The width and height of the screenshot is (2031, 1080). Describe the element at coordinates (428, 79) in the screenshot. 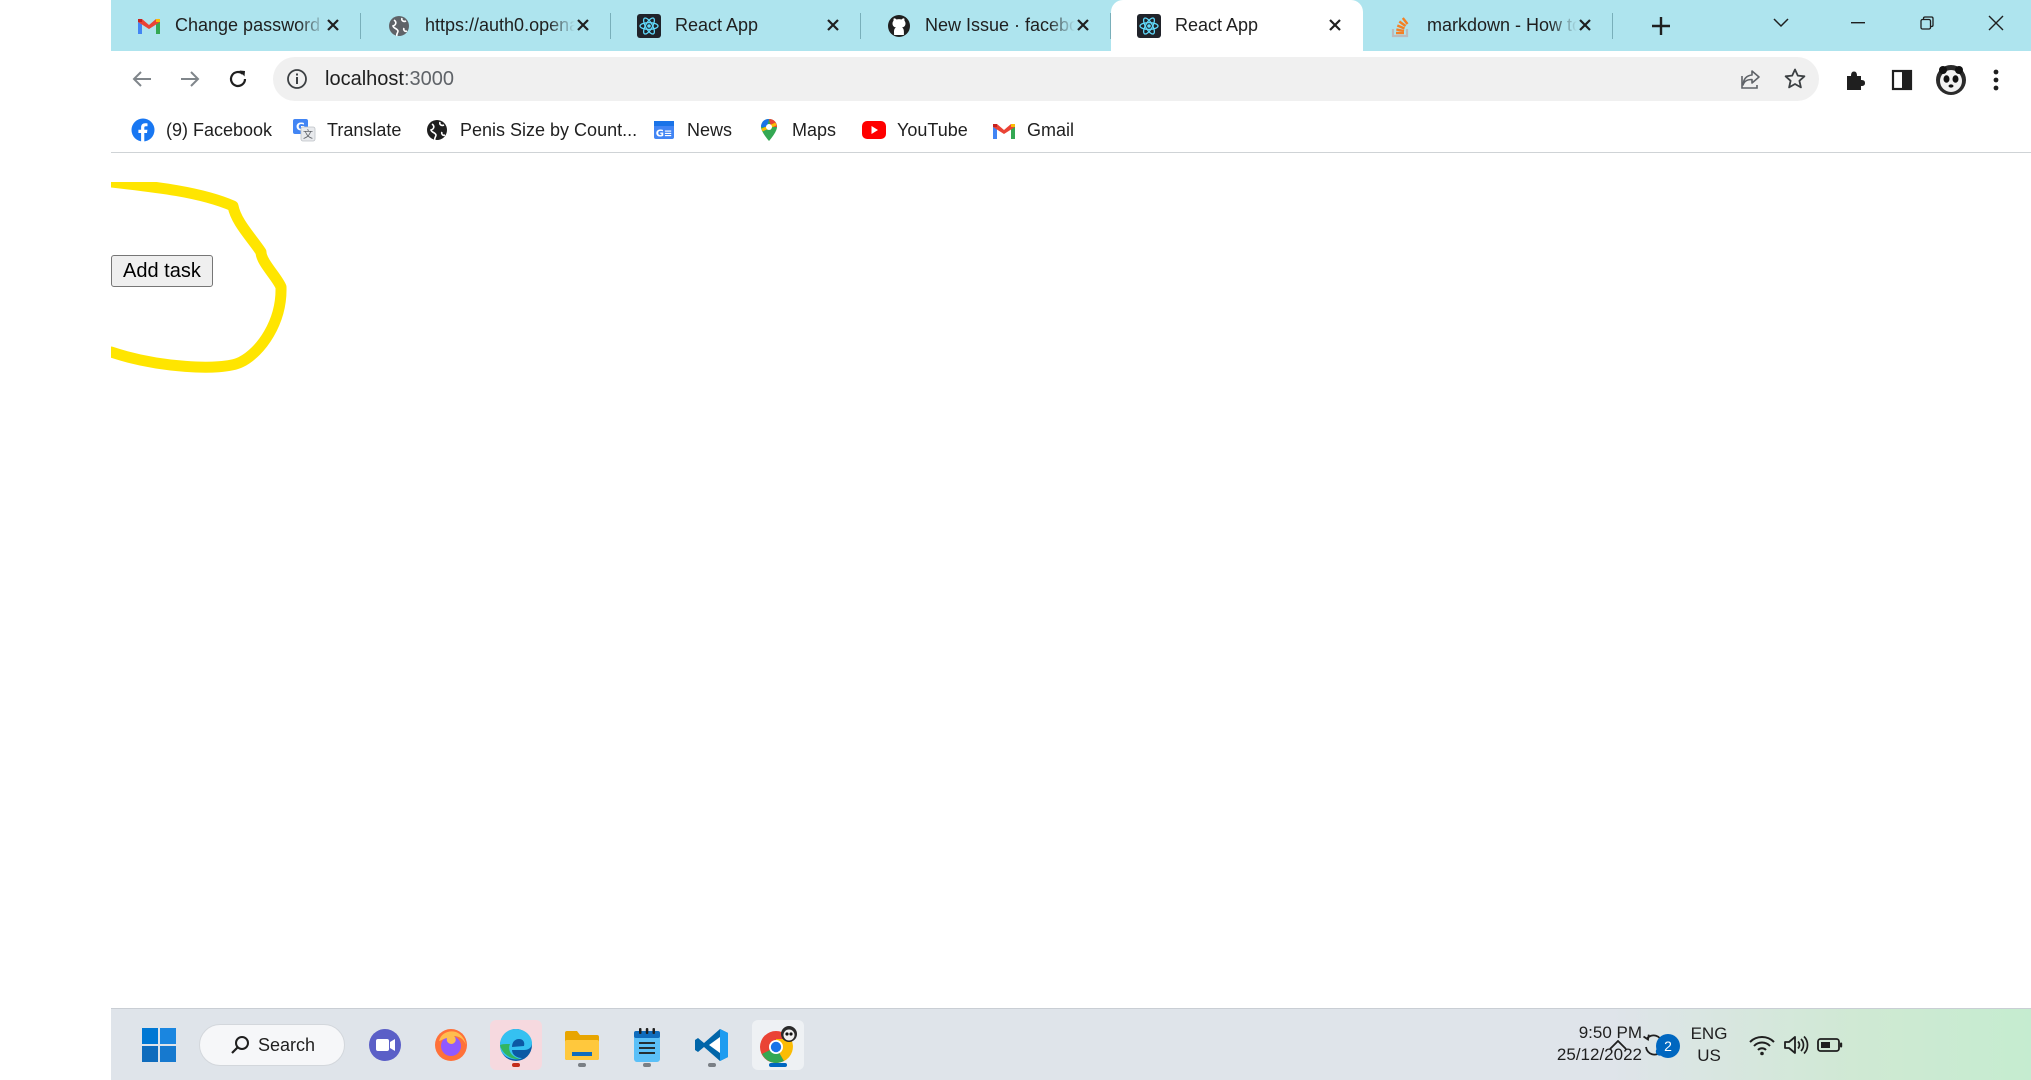

I see `url-port: :3000` at that location.